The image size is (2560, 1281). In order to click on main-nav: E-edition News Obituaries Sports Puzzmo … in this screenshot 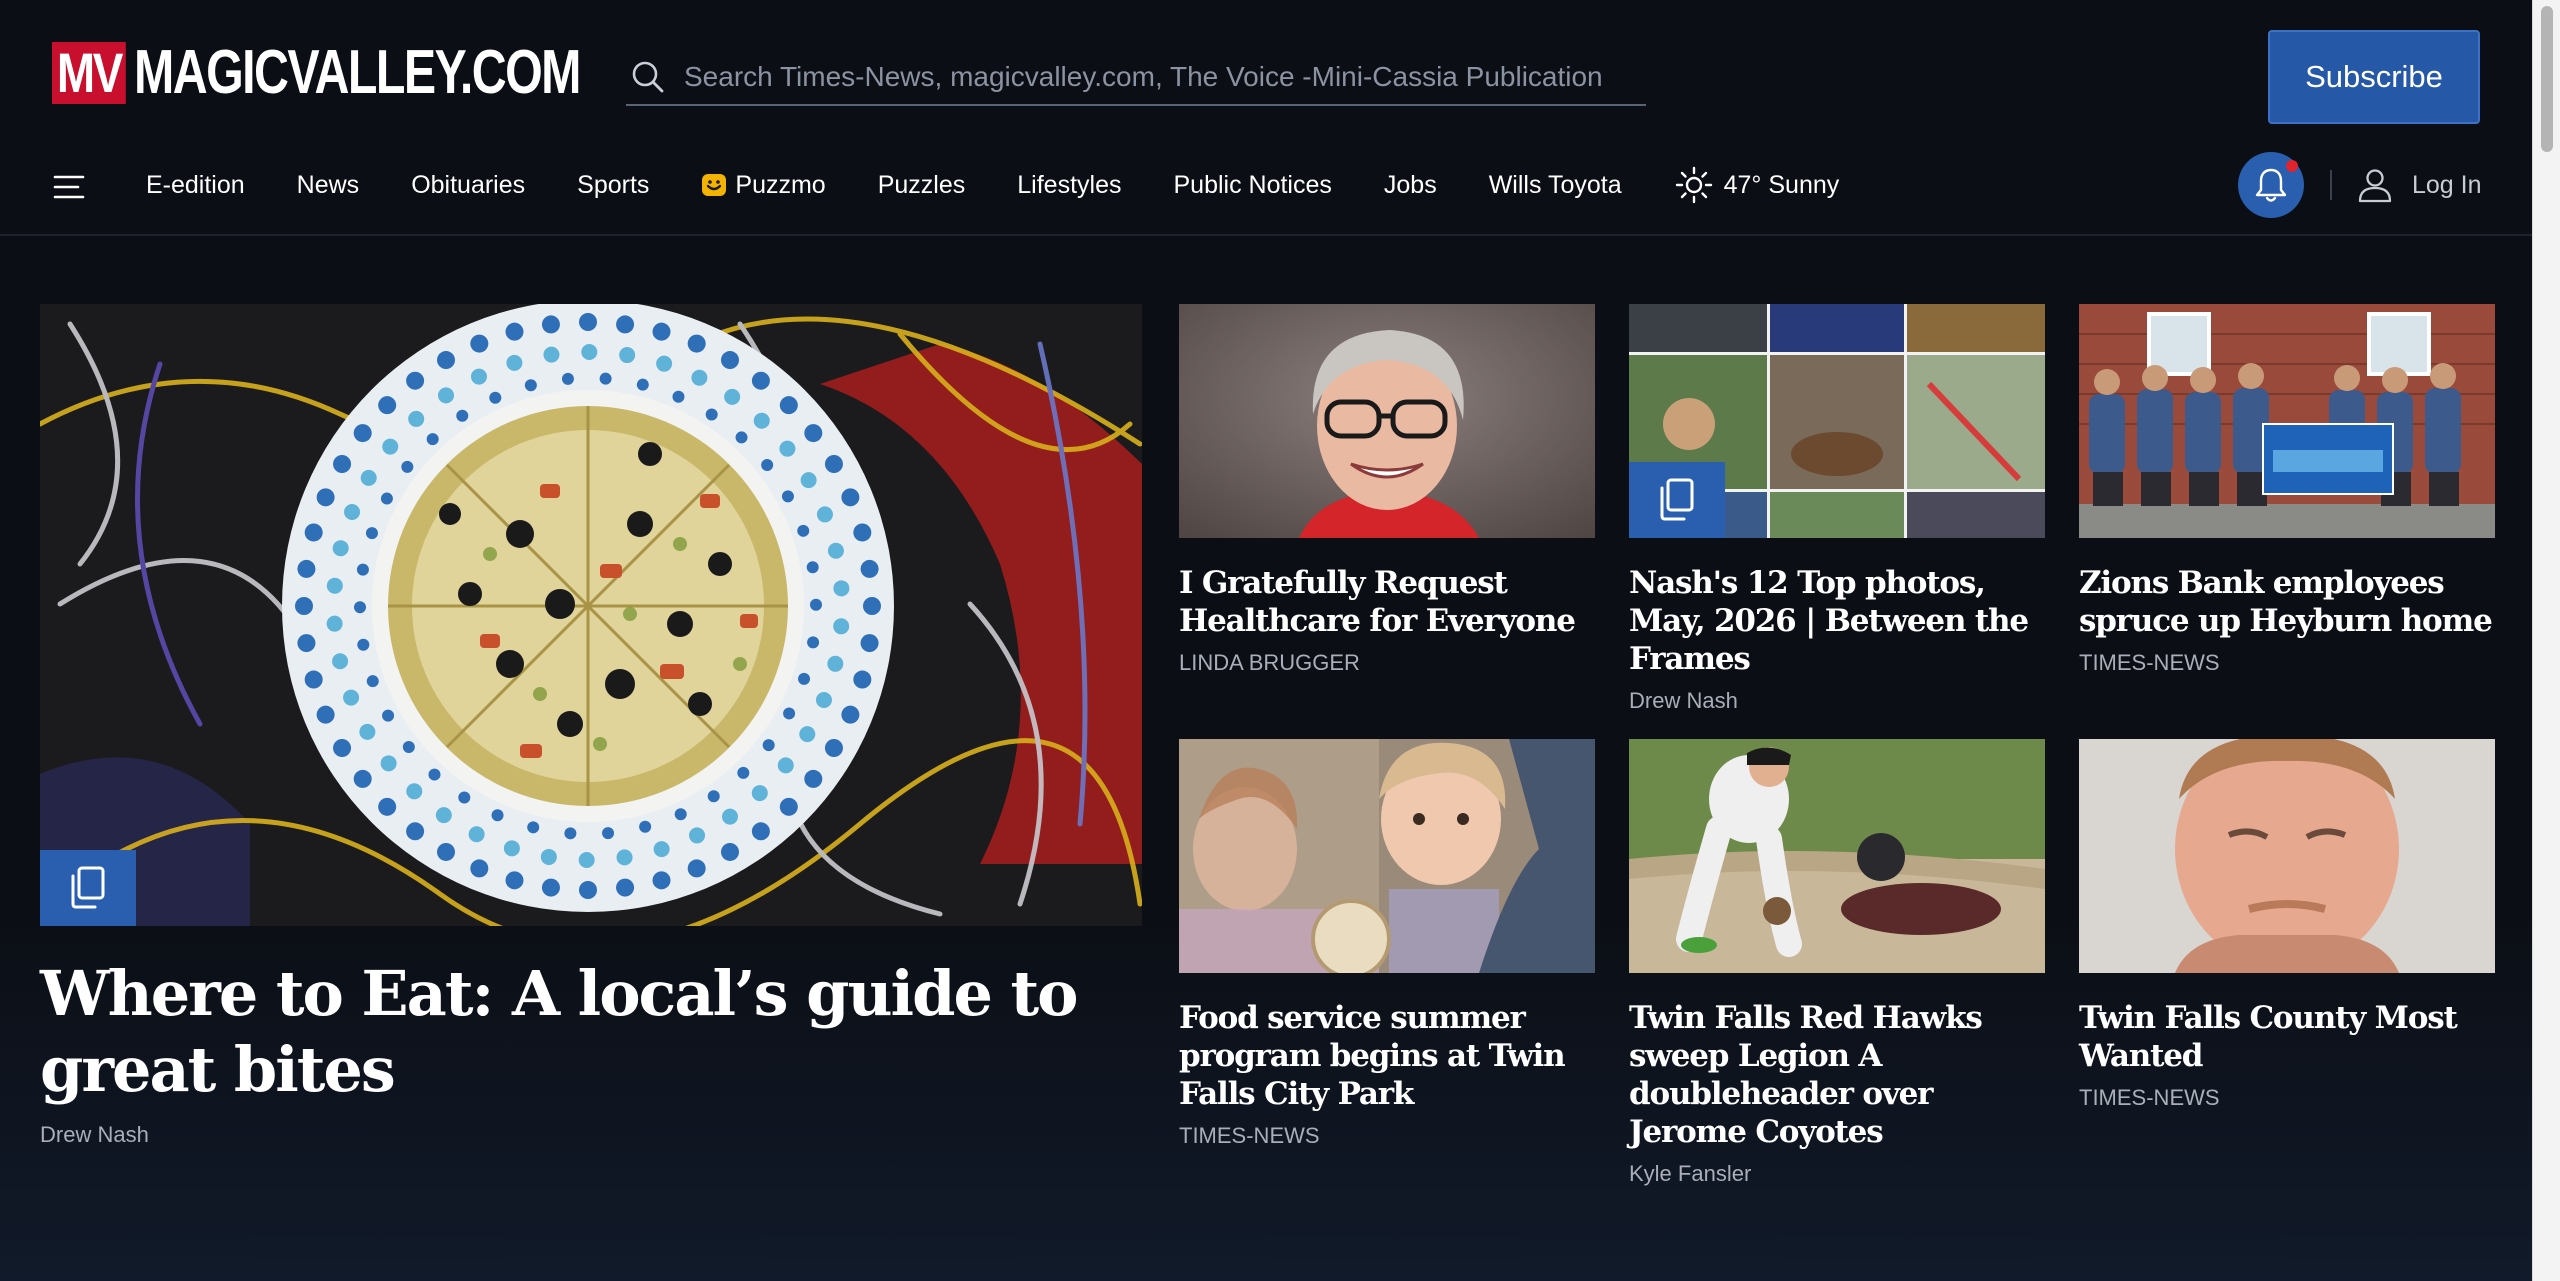, I will do `click(1266, 192)`.